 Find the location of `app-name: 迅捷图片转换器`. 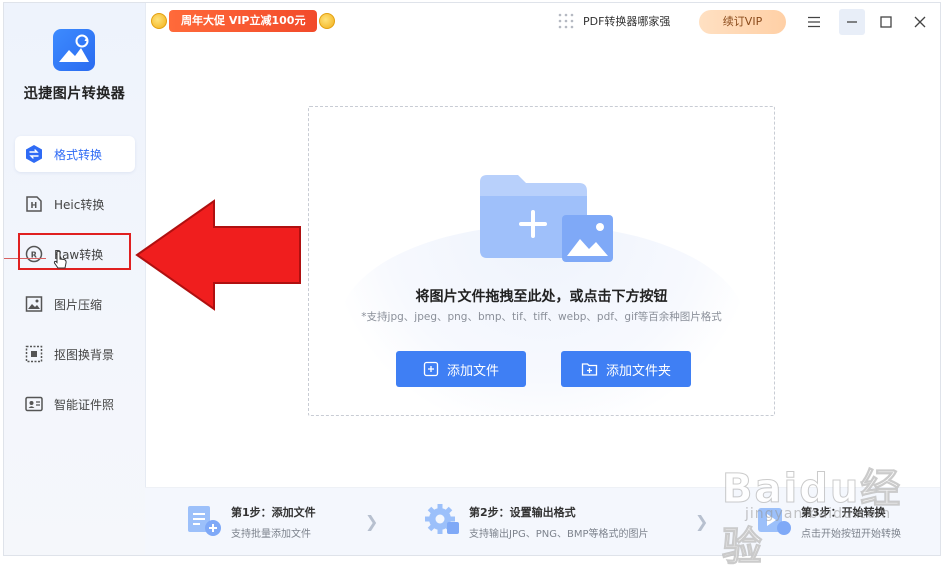

app-name: 迅捷图片转换器 is located at coordinates (74, 94).